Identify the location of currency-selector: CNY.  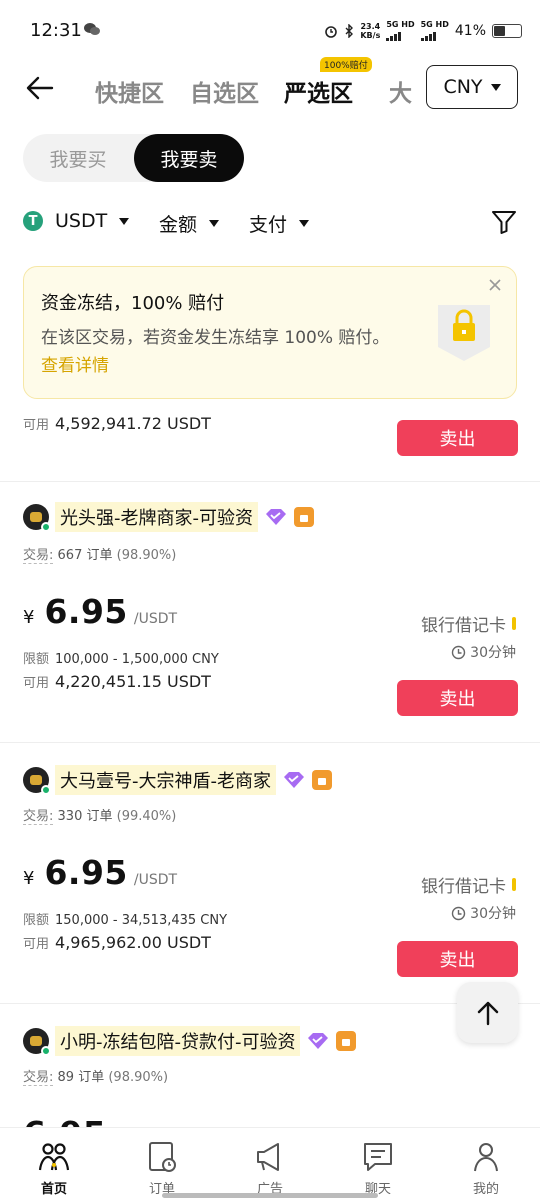
(472, 87).